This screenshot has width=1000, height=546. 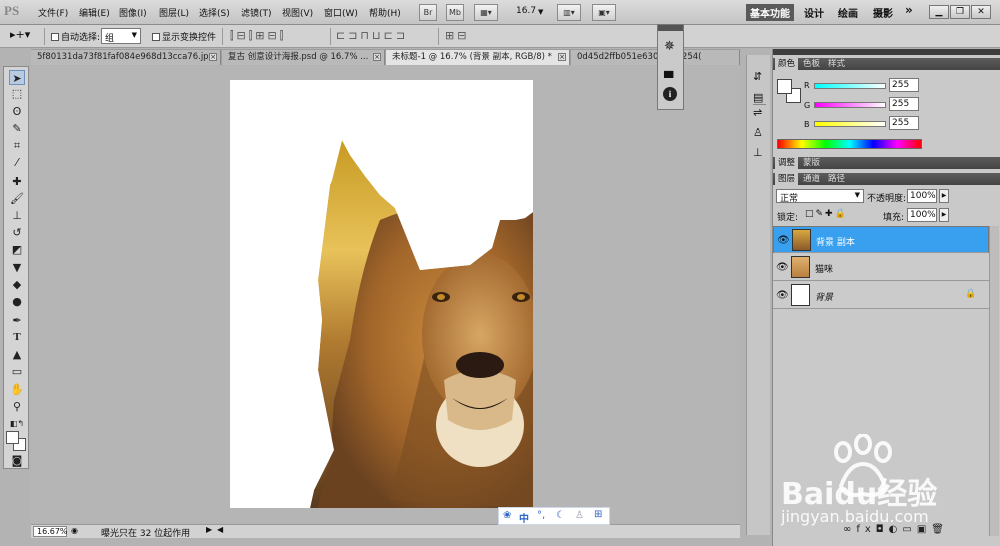 I want to click on zoom-dropdown-icon: ▼, so click(x=540, y=12).